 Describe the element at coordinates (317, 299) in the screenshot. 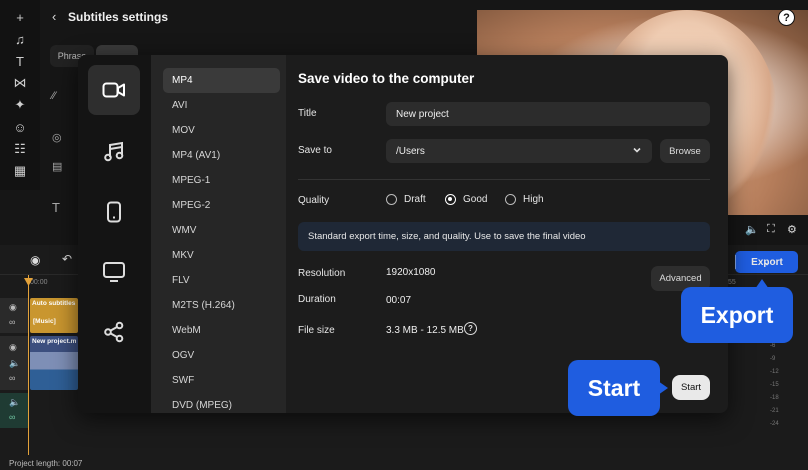

I see `duration-label: Duration` at that location.